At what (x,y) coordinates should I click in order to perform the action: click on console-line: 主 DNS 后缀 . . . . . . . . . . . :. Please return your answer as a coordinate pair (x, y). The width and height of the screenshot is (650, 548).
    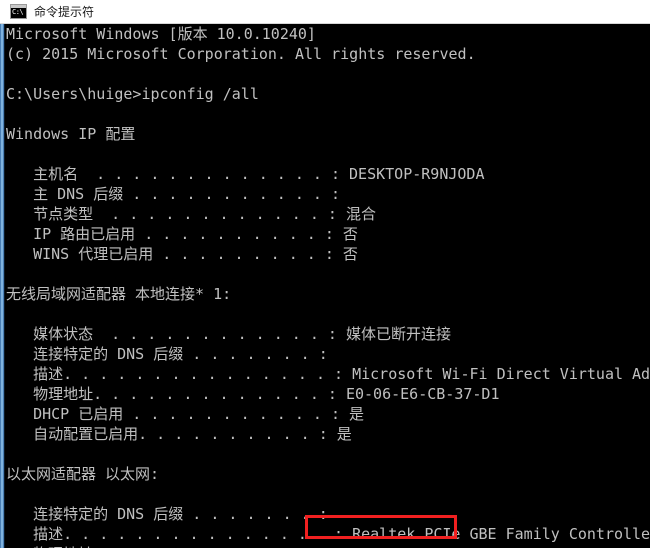
    Looking at the image, I should click on (173, 194).